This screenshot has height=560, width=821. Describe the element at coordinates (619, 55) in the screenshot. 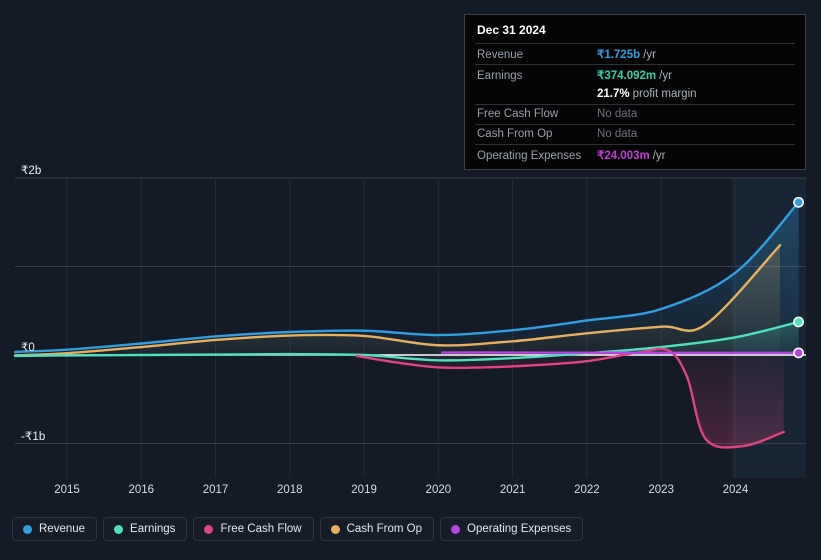

I see `tooltip-row-value: ₹1.725b` at that location.